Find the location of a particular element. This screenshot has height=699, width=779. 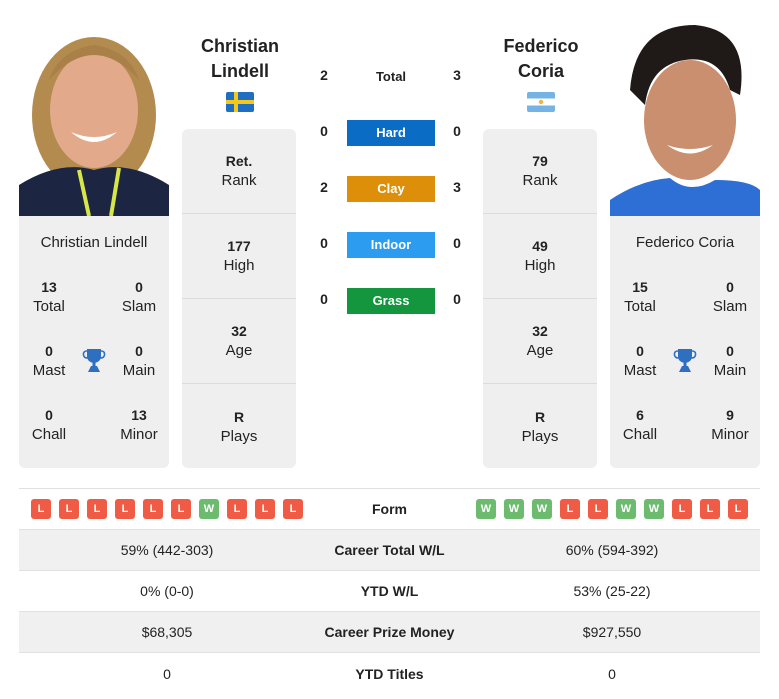

surface-indoor-button: Indoor is located at coordinates (391, 245).